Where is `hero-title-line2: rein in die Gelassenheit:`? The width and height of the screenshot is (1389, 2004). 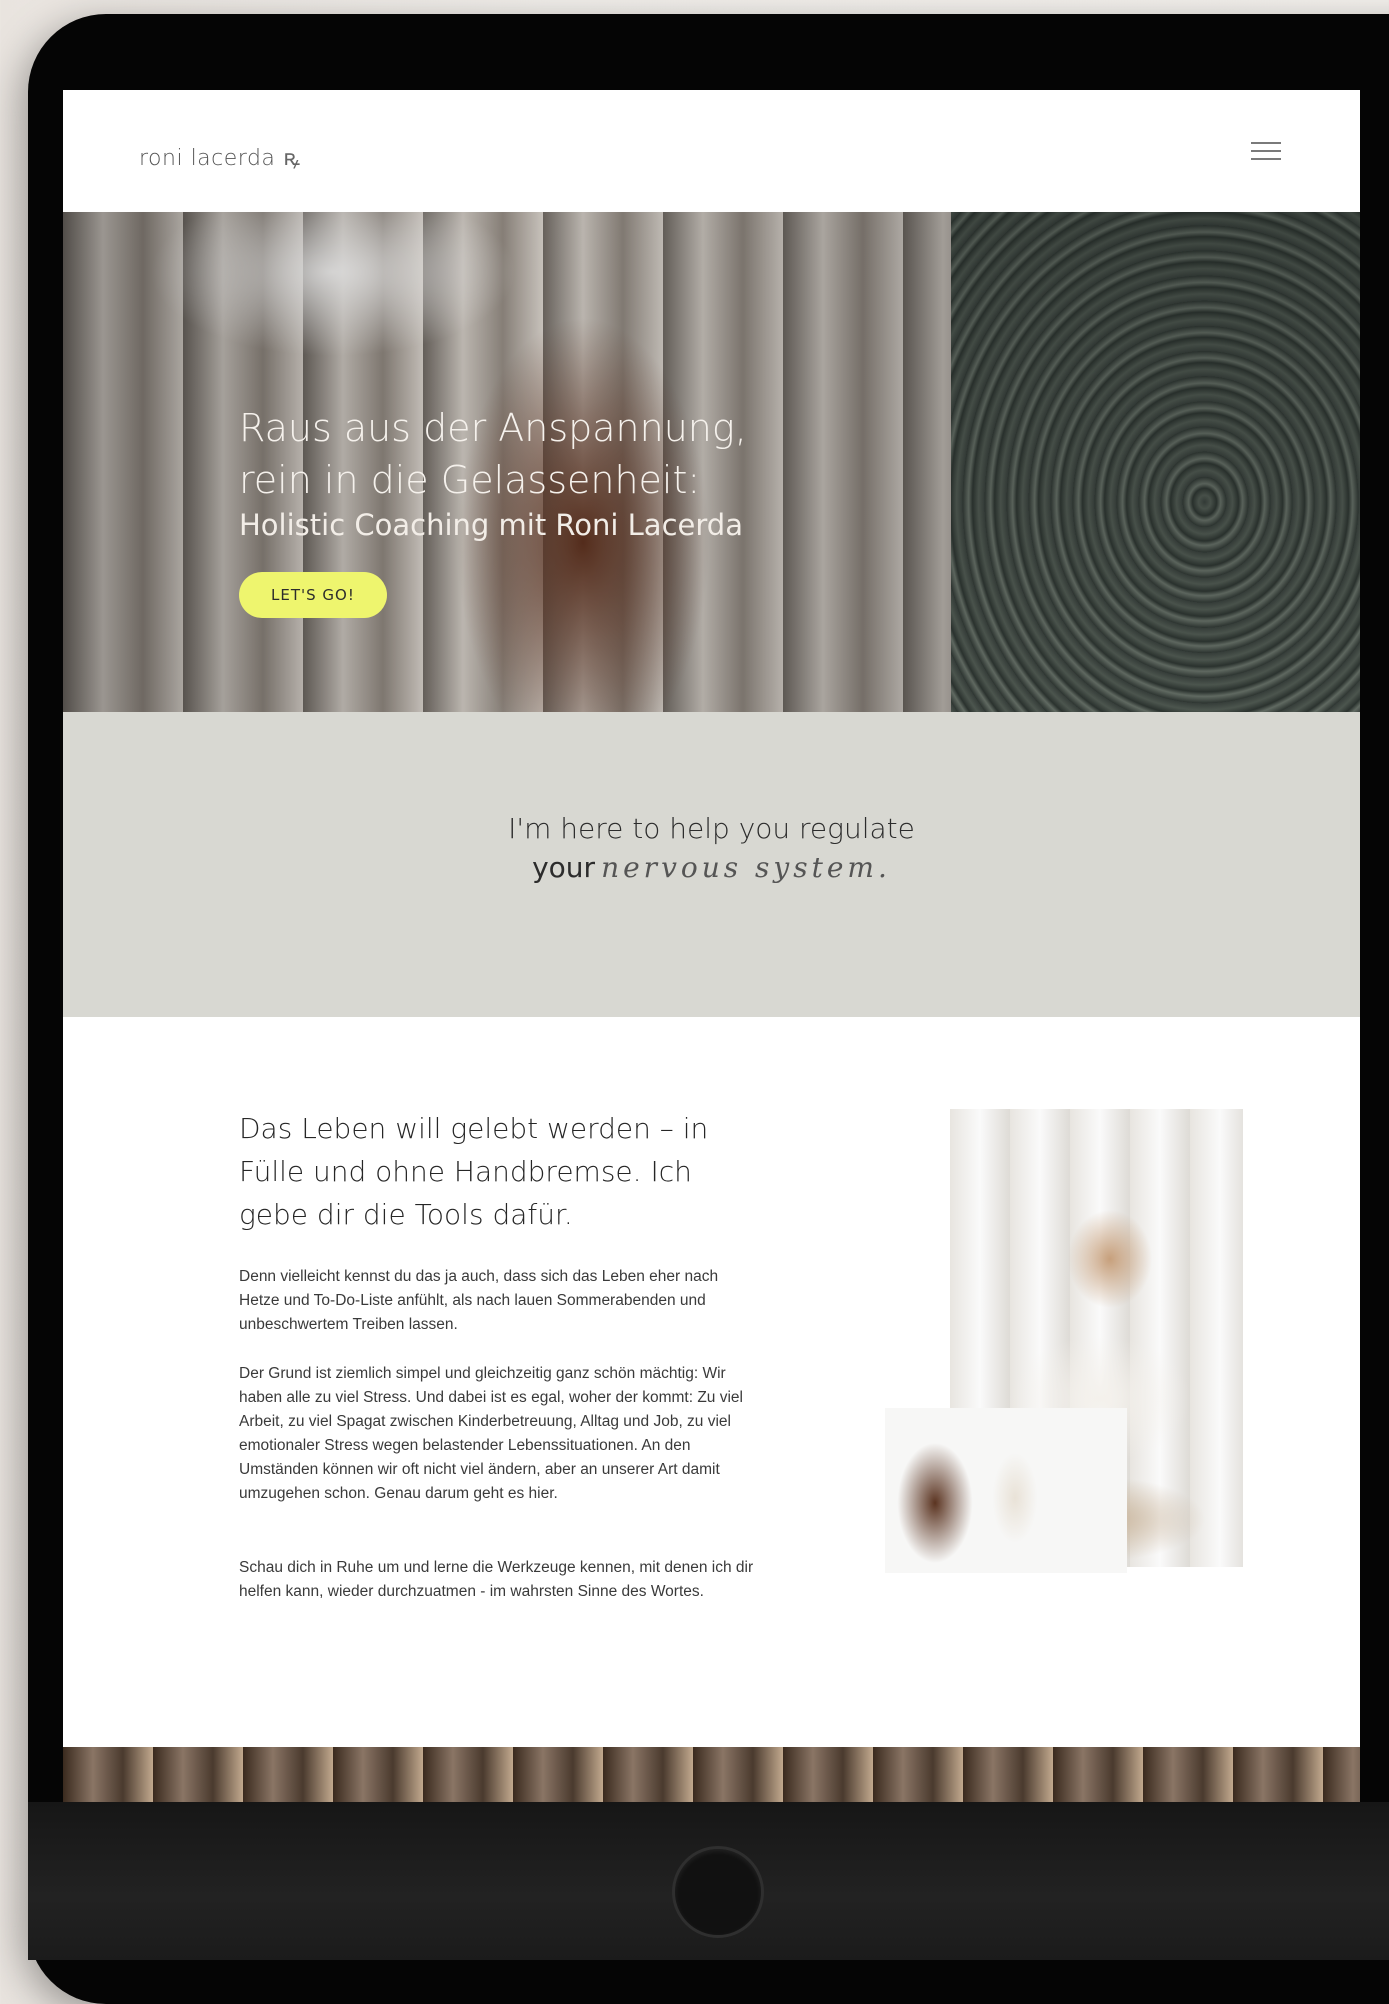
hero-title-line2: rein in die Gelassenheit: is located at coordinates (470, 480).